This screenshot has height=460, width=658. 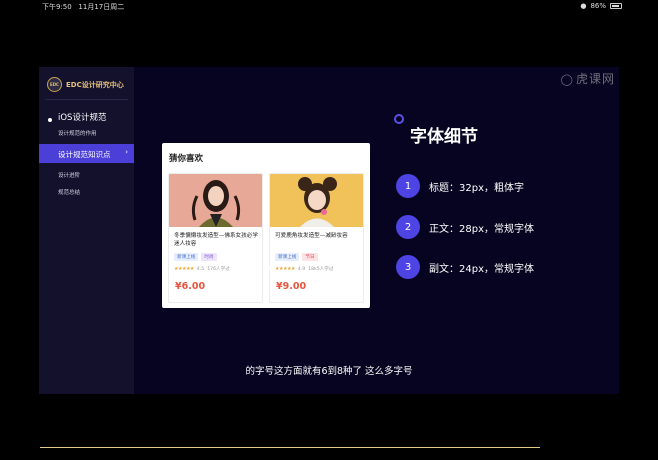 What do you see at coordinates (82, 118) in the screenshot?
I see `nav-group-title: iOS设计规范` at bounding box center [82, 118].